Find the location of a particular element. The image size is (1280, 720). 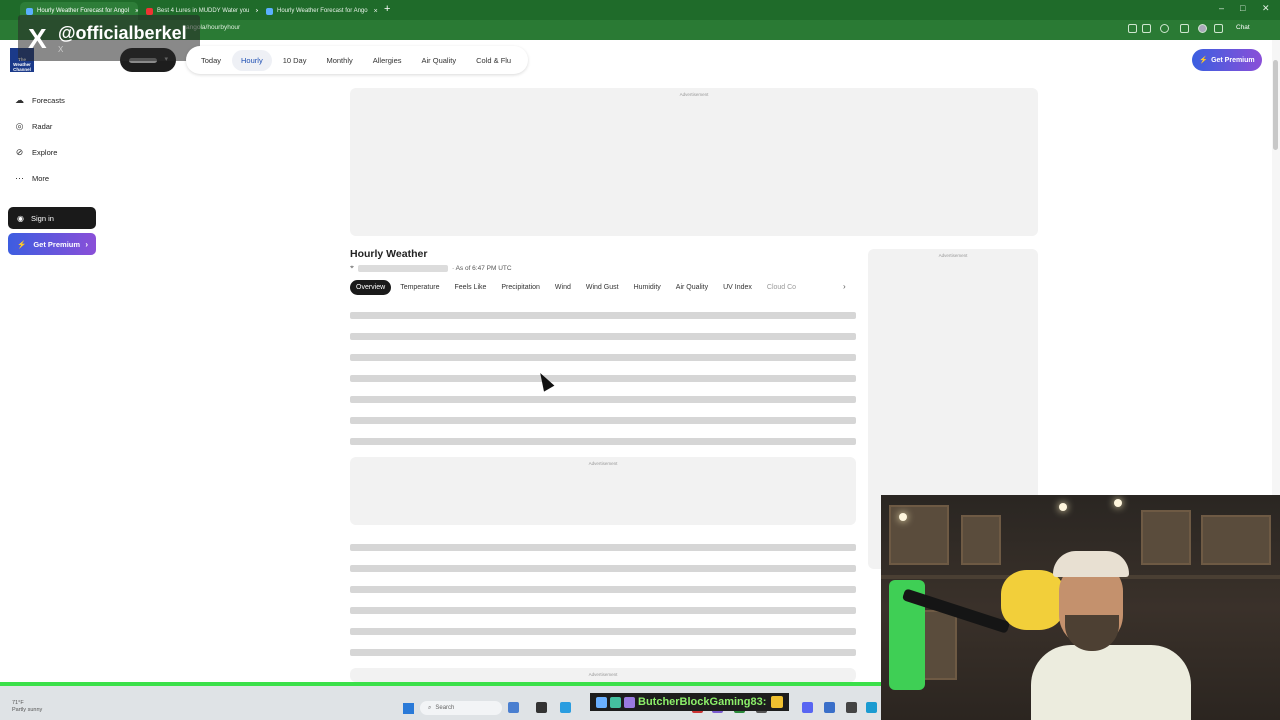

ceiling-light is located at coordinates (1063, 507).